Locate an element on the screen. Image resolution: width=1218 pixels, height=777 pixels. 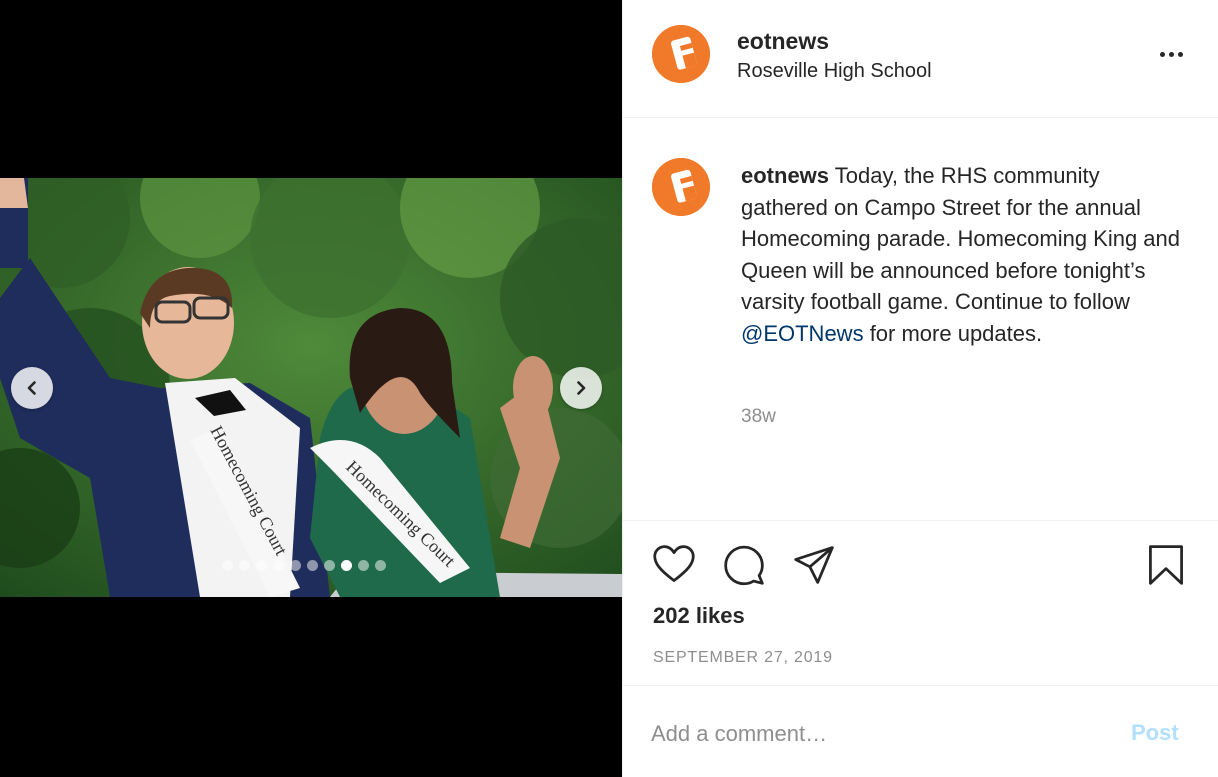
chevron-left-icon is located at coordinates (31, 388).